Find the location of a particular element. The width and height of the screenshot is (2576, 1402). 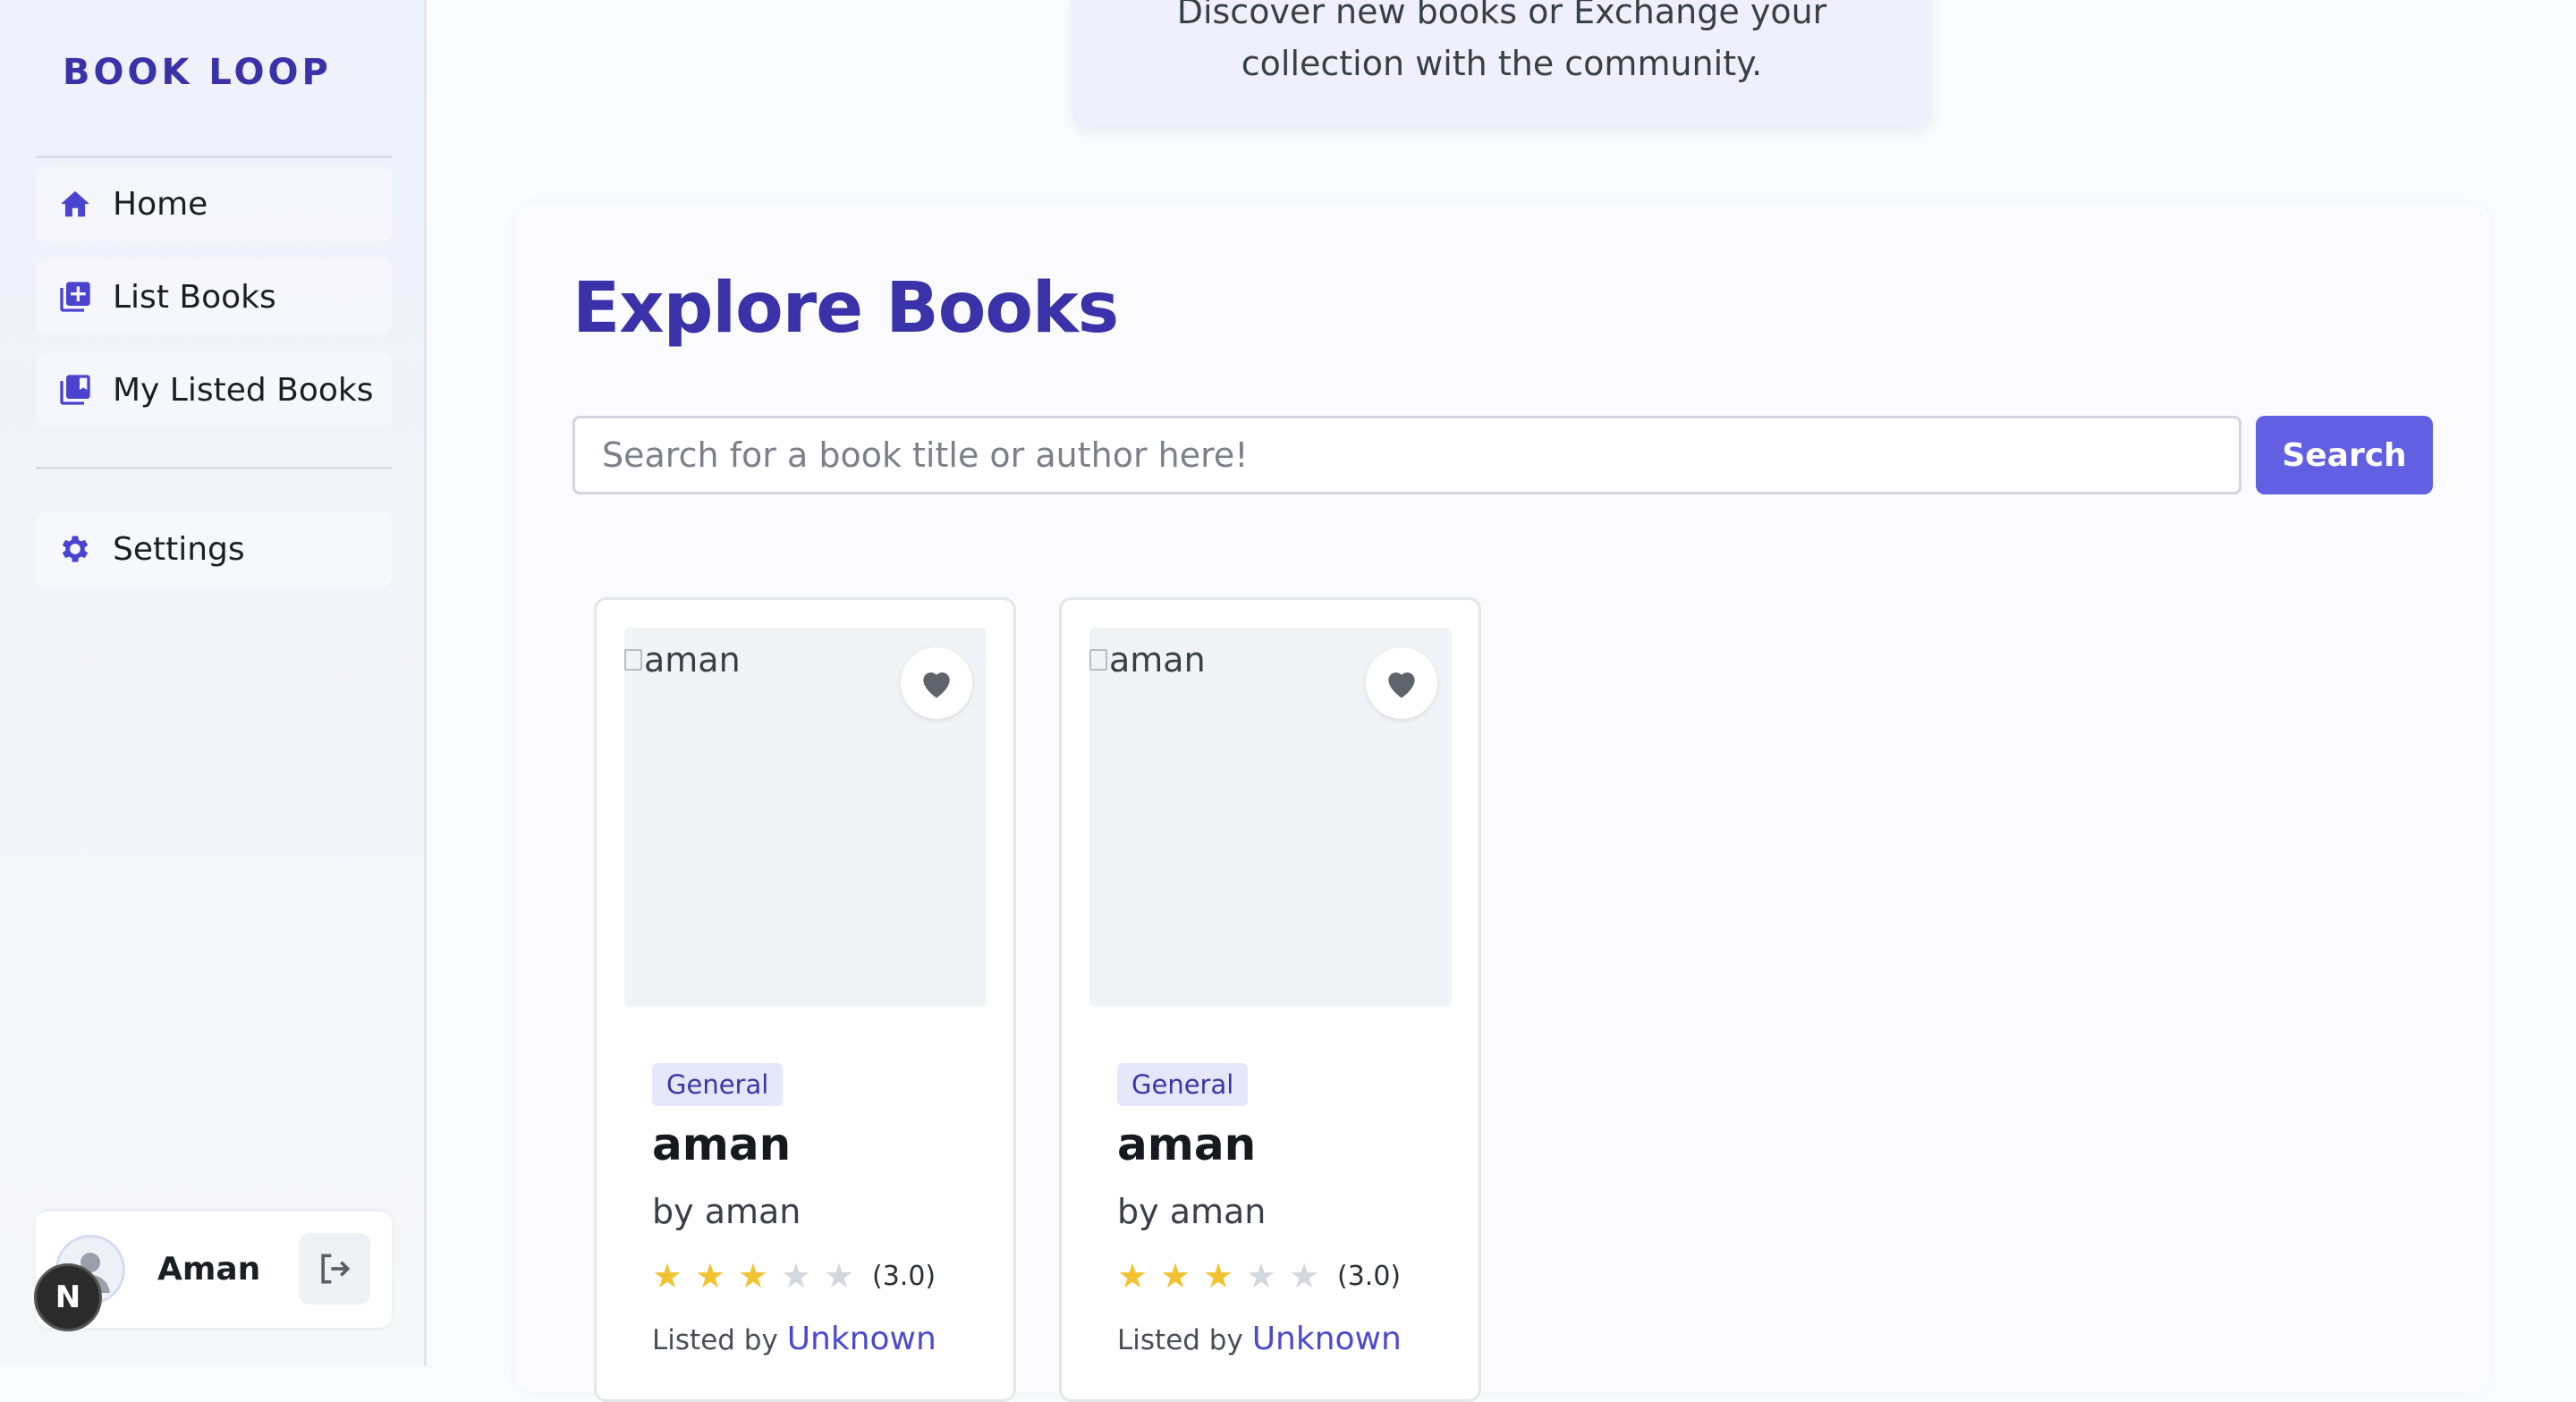

sidebar-item-my-listed-books: My Listed Books is located at coordinates (214, 389).